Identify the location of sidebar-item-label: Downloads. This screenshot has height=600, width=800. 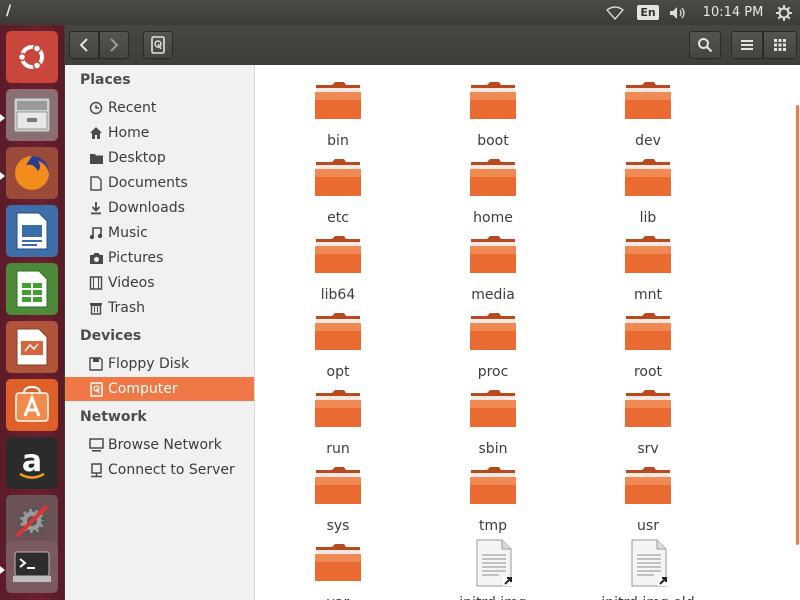
(146, 208).